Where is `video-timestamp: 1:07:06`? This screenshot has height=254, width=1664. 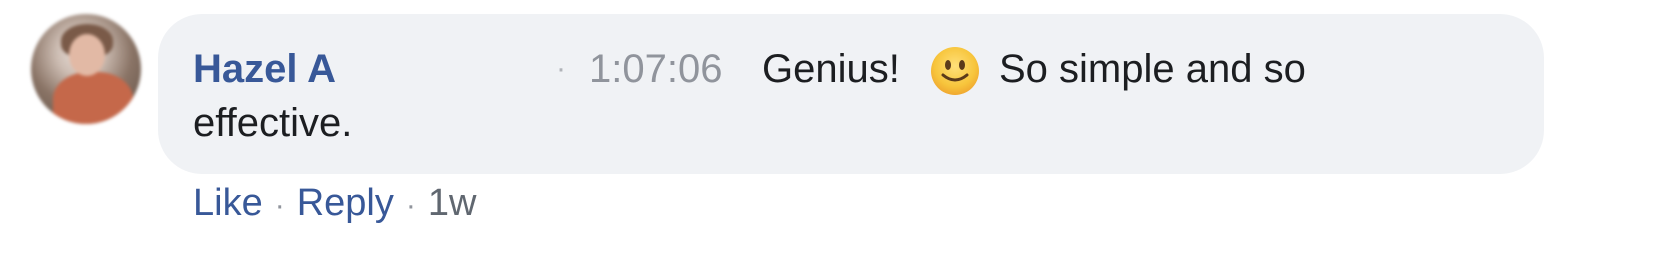 video-timestamp: 1:07:06 is located at coordinates (655, 69).